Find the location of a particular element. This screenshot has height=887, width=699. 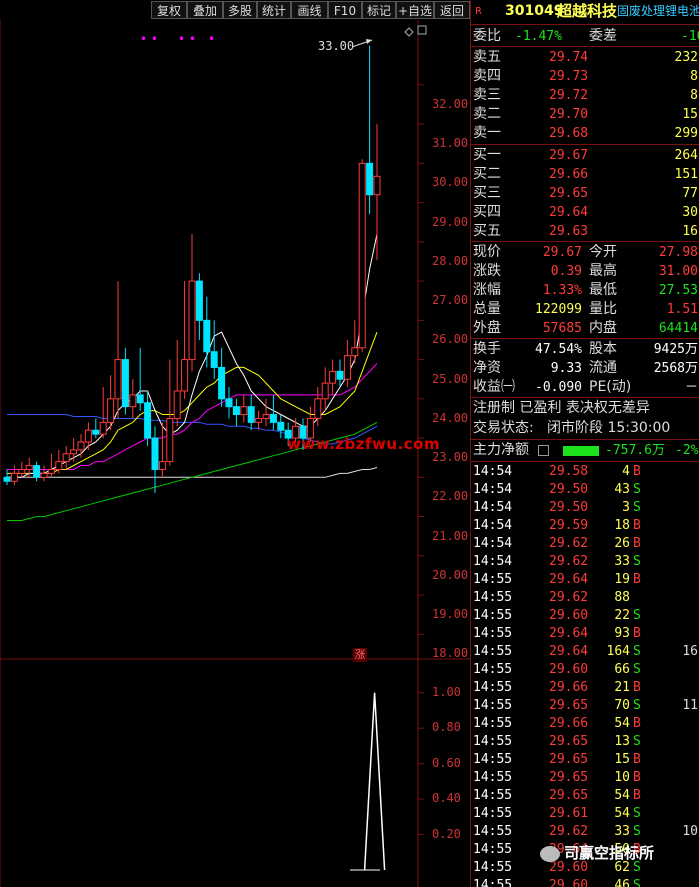

flow-detail-icon is located at coordinates (543, 450).